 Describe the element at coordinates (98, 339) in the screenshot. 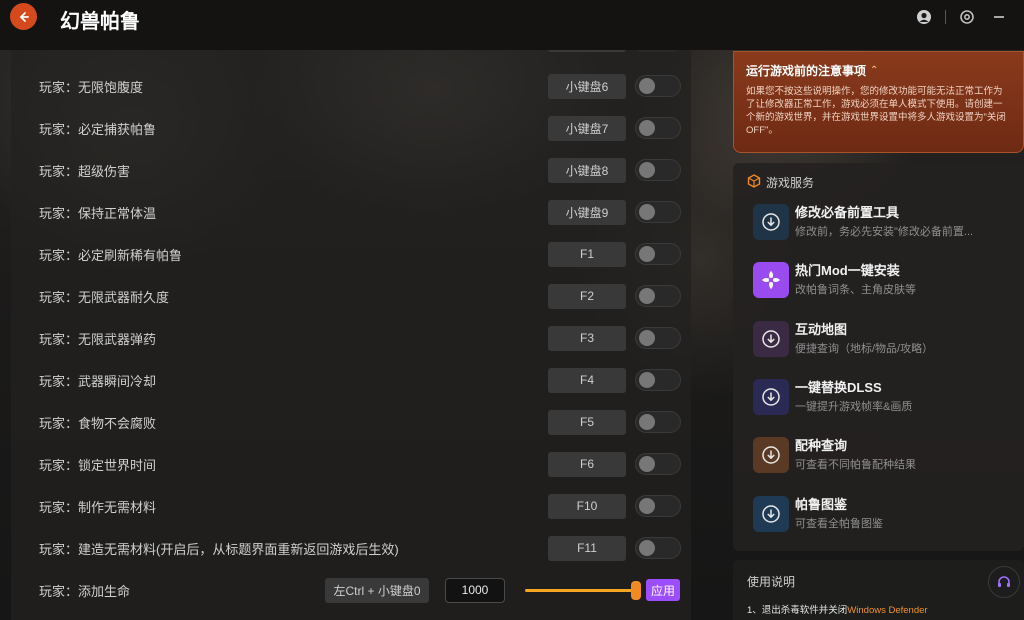

I see `cheat-label: 玩家：无限武器弹药` at that location.